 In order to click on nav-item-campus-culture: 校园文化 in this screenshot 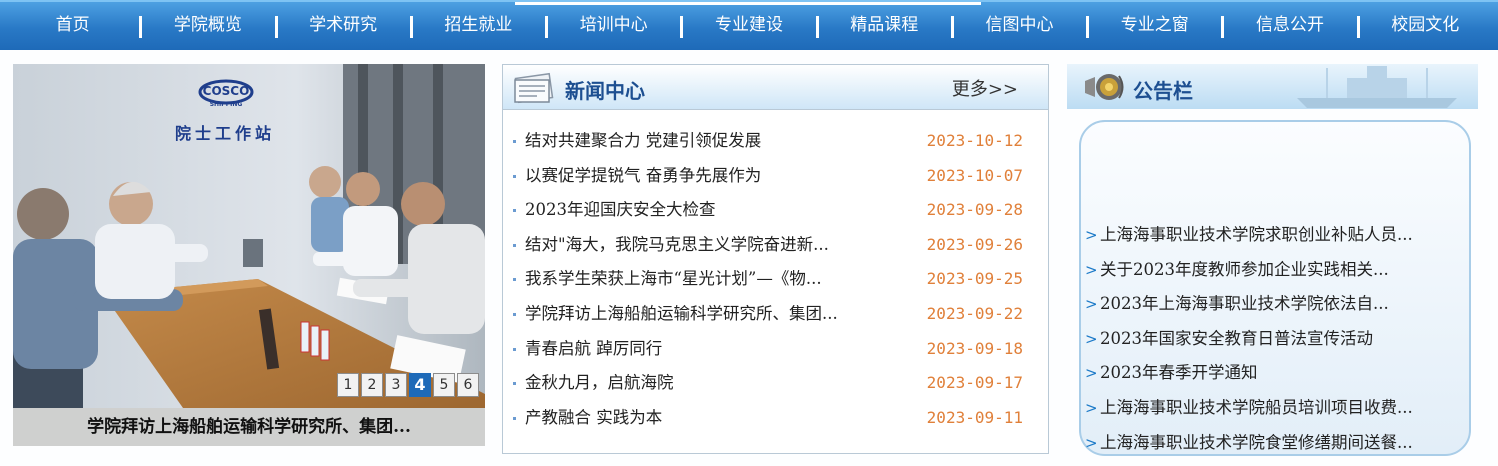, I will do `click(1425, 26)`.